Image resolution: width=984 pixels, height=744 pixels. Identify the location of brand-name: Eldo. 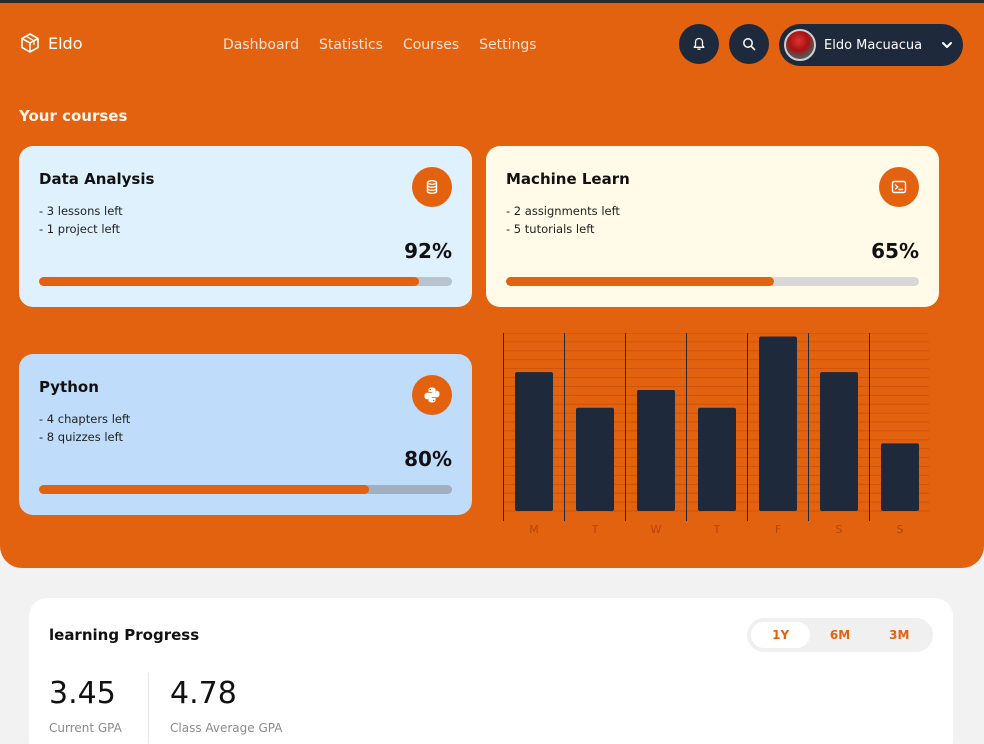
(65, 43).